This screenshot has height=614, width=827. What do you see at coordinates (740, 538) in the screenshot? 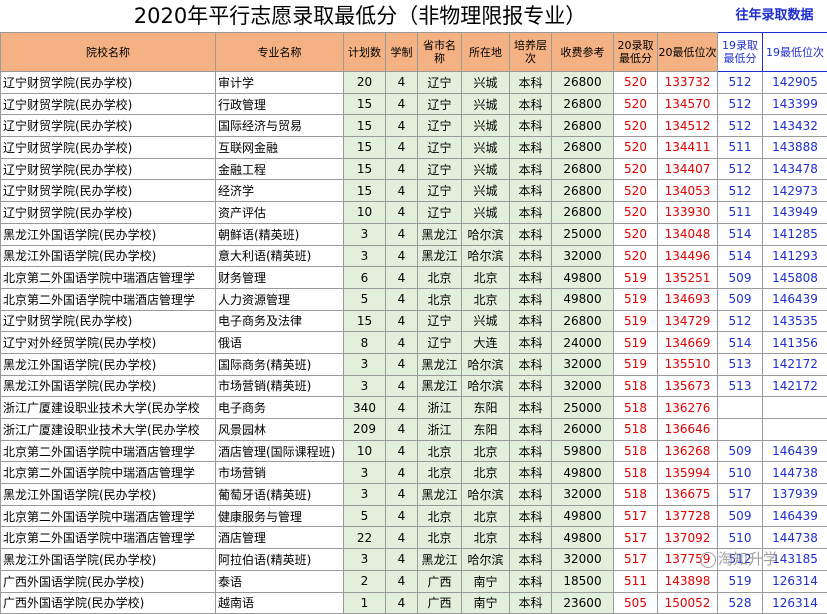
I see `cell-score19: 510` at bounding box center [740, 538].